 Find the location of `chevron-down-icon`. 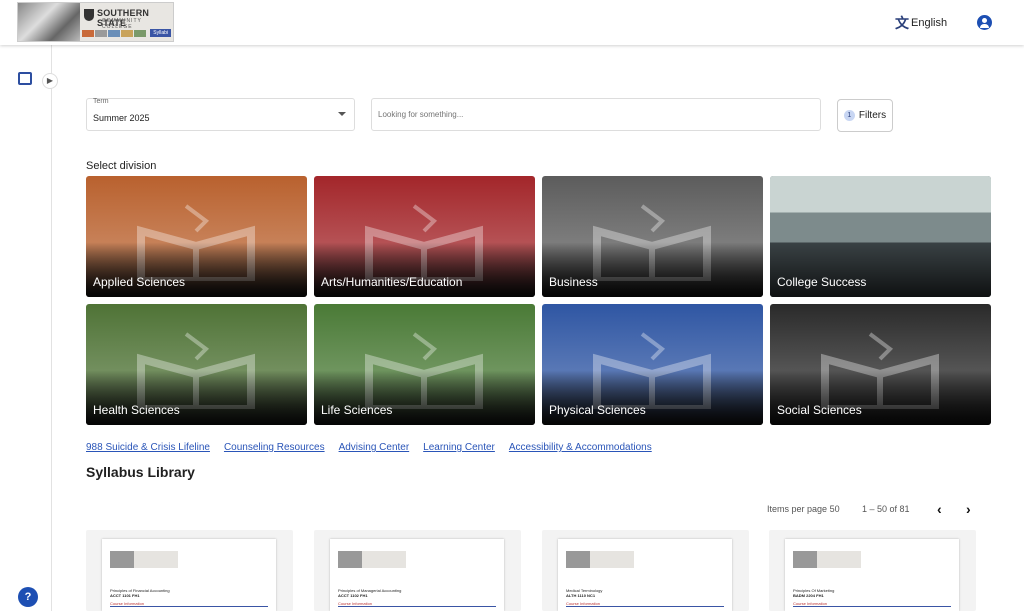

chevron-down-icon is located at coordinates (342, 114).